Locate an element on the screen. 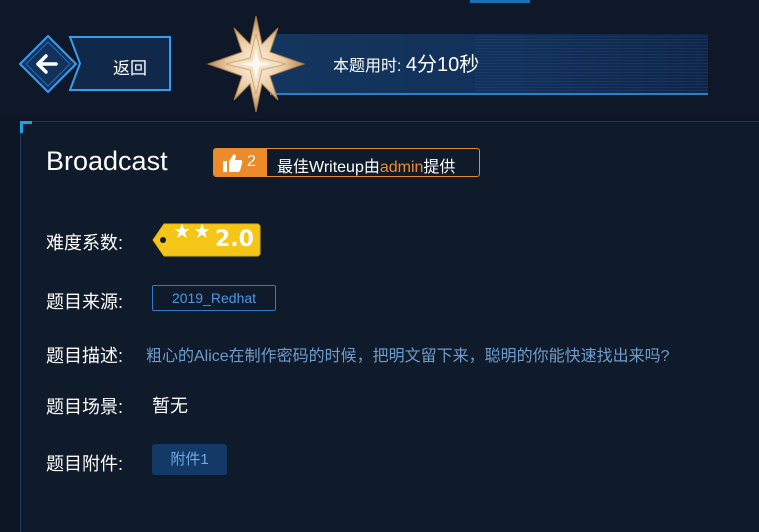 This screenshot has height=532, width=759. source-label: 题目来源: is located at coordinates (85, 302).